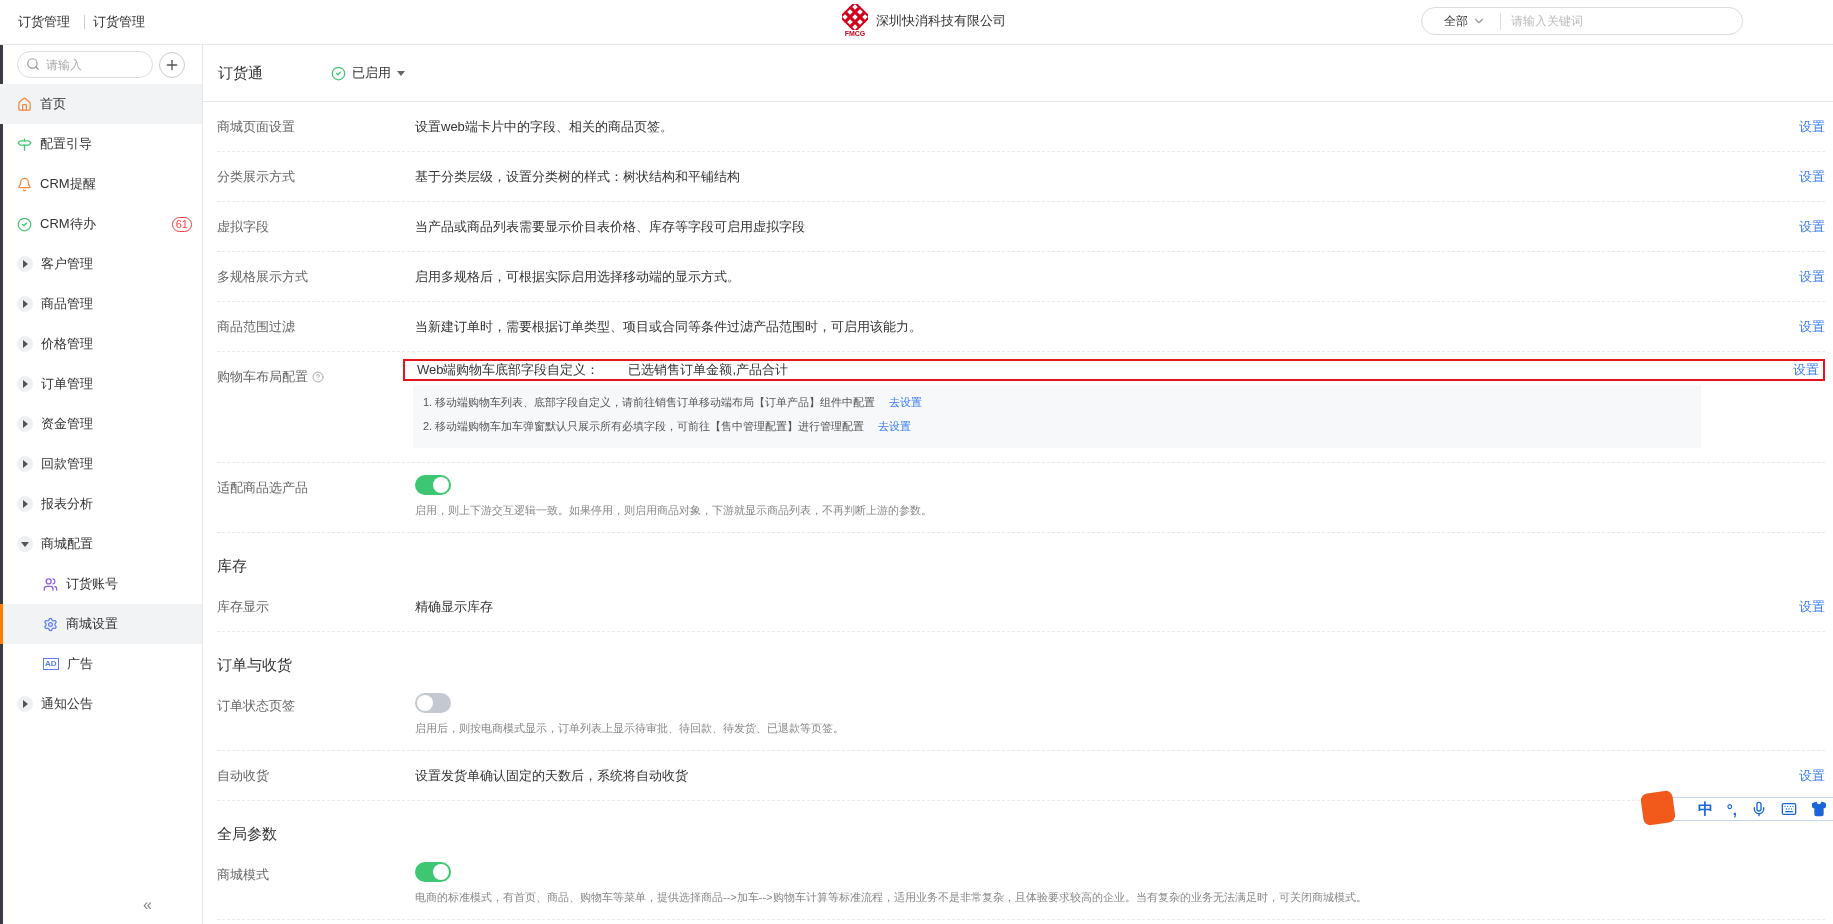 This screenshot has height=924, width=1833. Describe the element at coordinates (101, 704) in the screenshot. I see `sidebar-item: 通知公告` at that location.